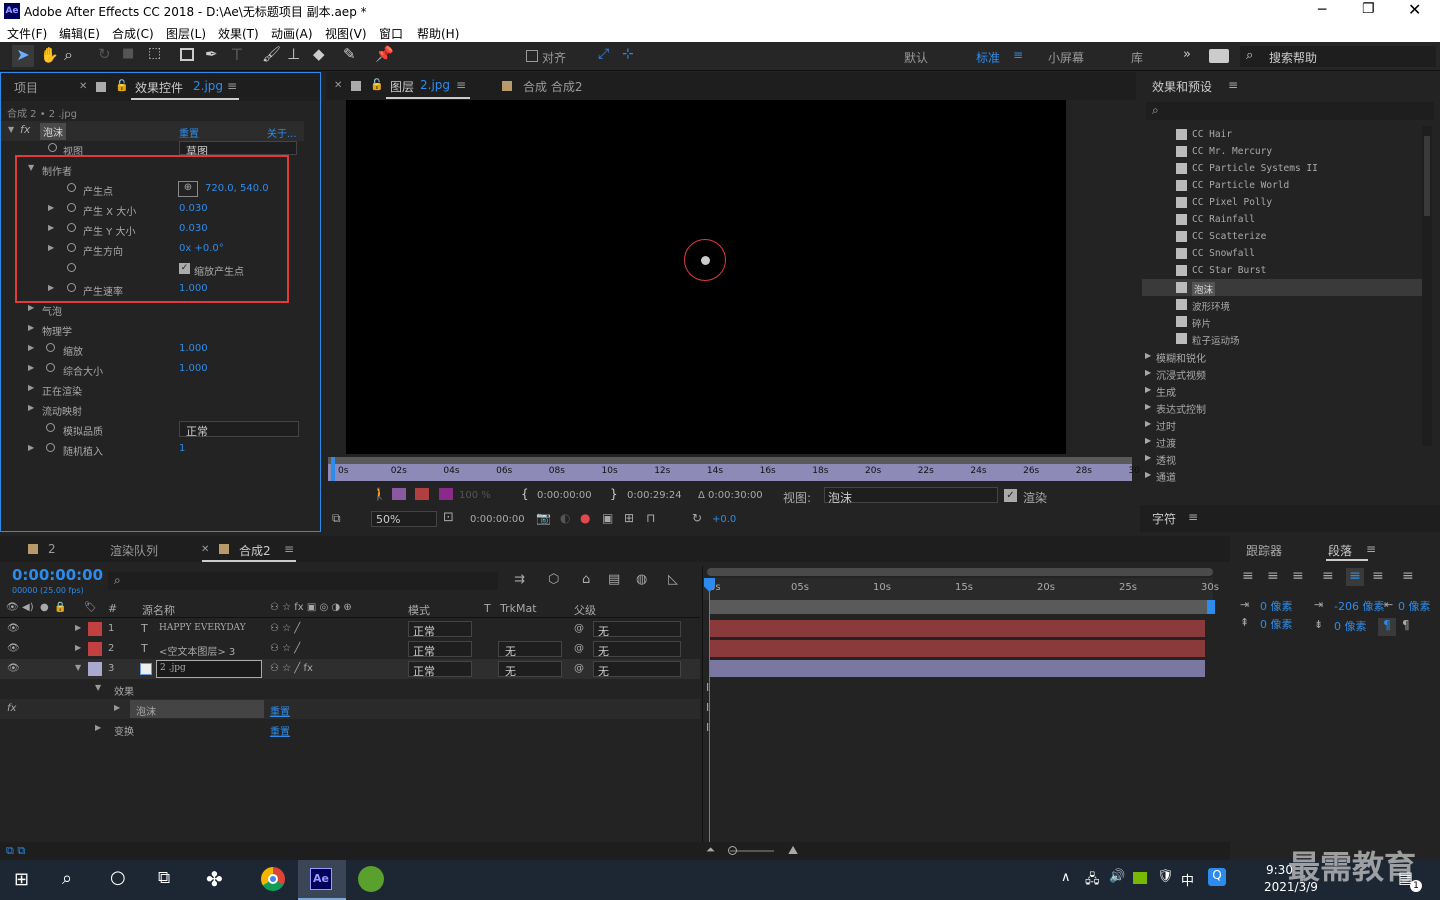  Describe the element at coordinates (637, 669) in the screenshot. I see `layer-parent-dropdown: 无` at that location.